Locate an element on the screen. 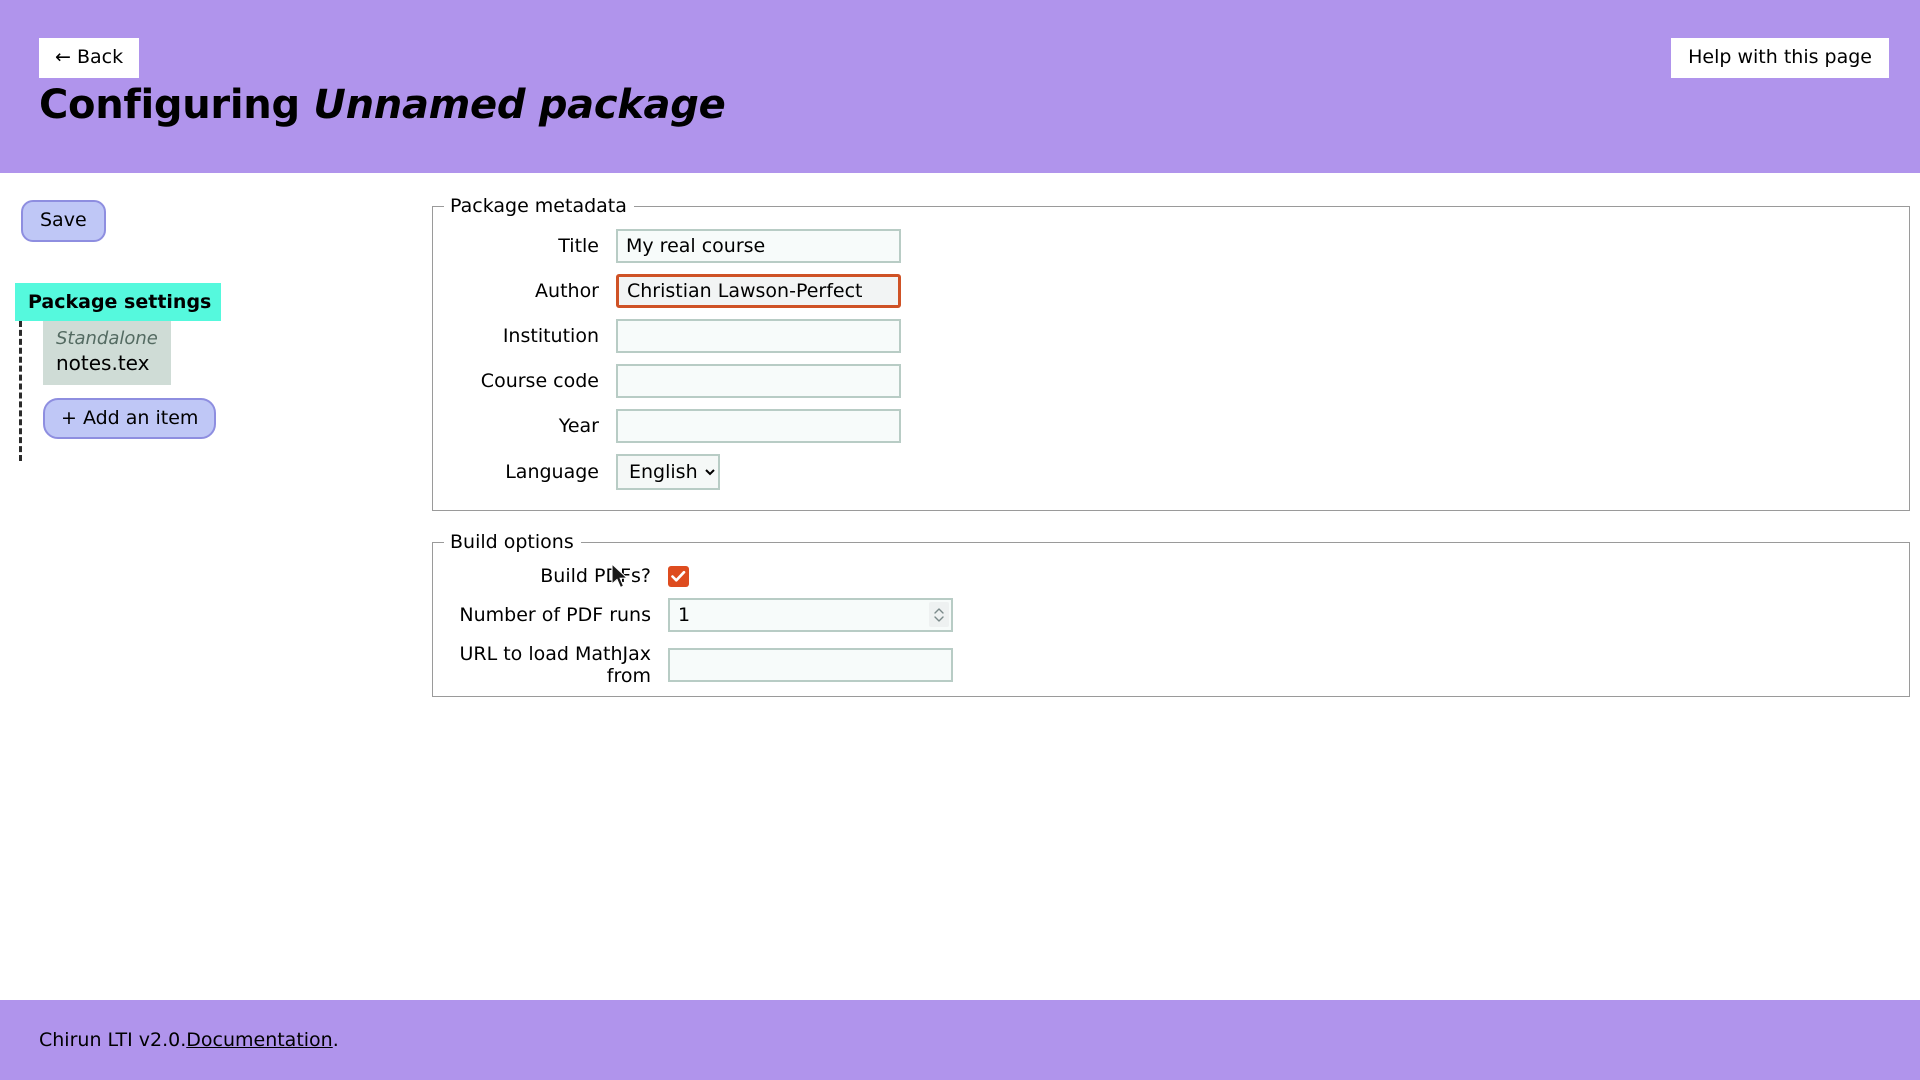 The height and width of the screenshot is (1080, 1920). back-button: ← Back is located at coordinates (89, 58).